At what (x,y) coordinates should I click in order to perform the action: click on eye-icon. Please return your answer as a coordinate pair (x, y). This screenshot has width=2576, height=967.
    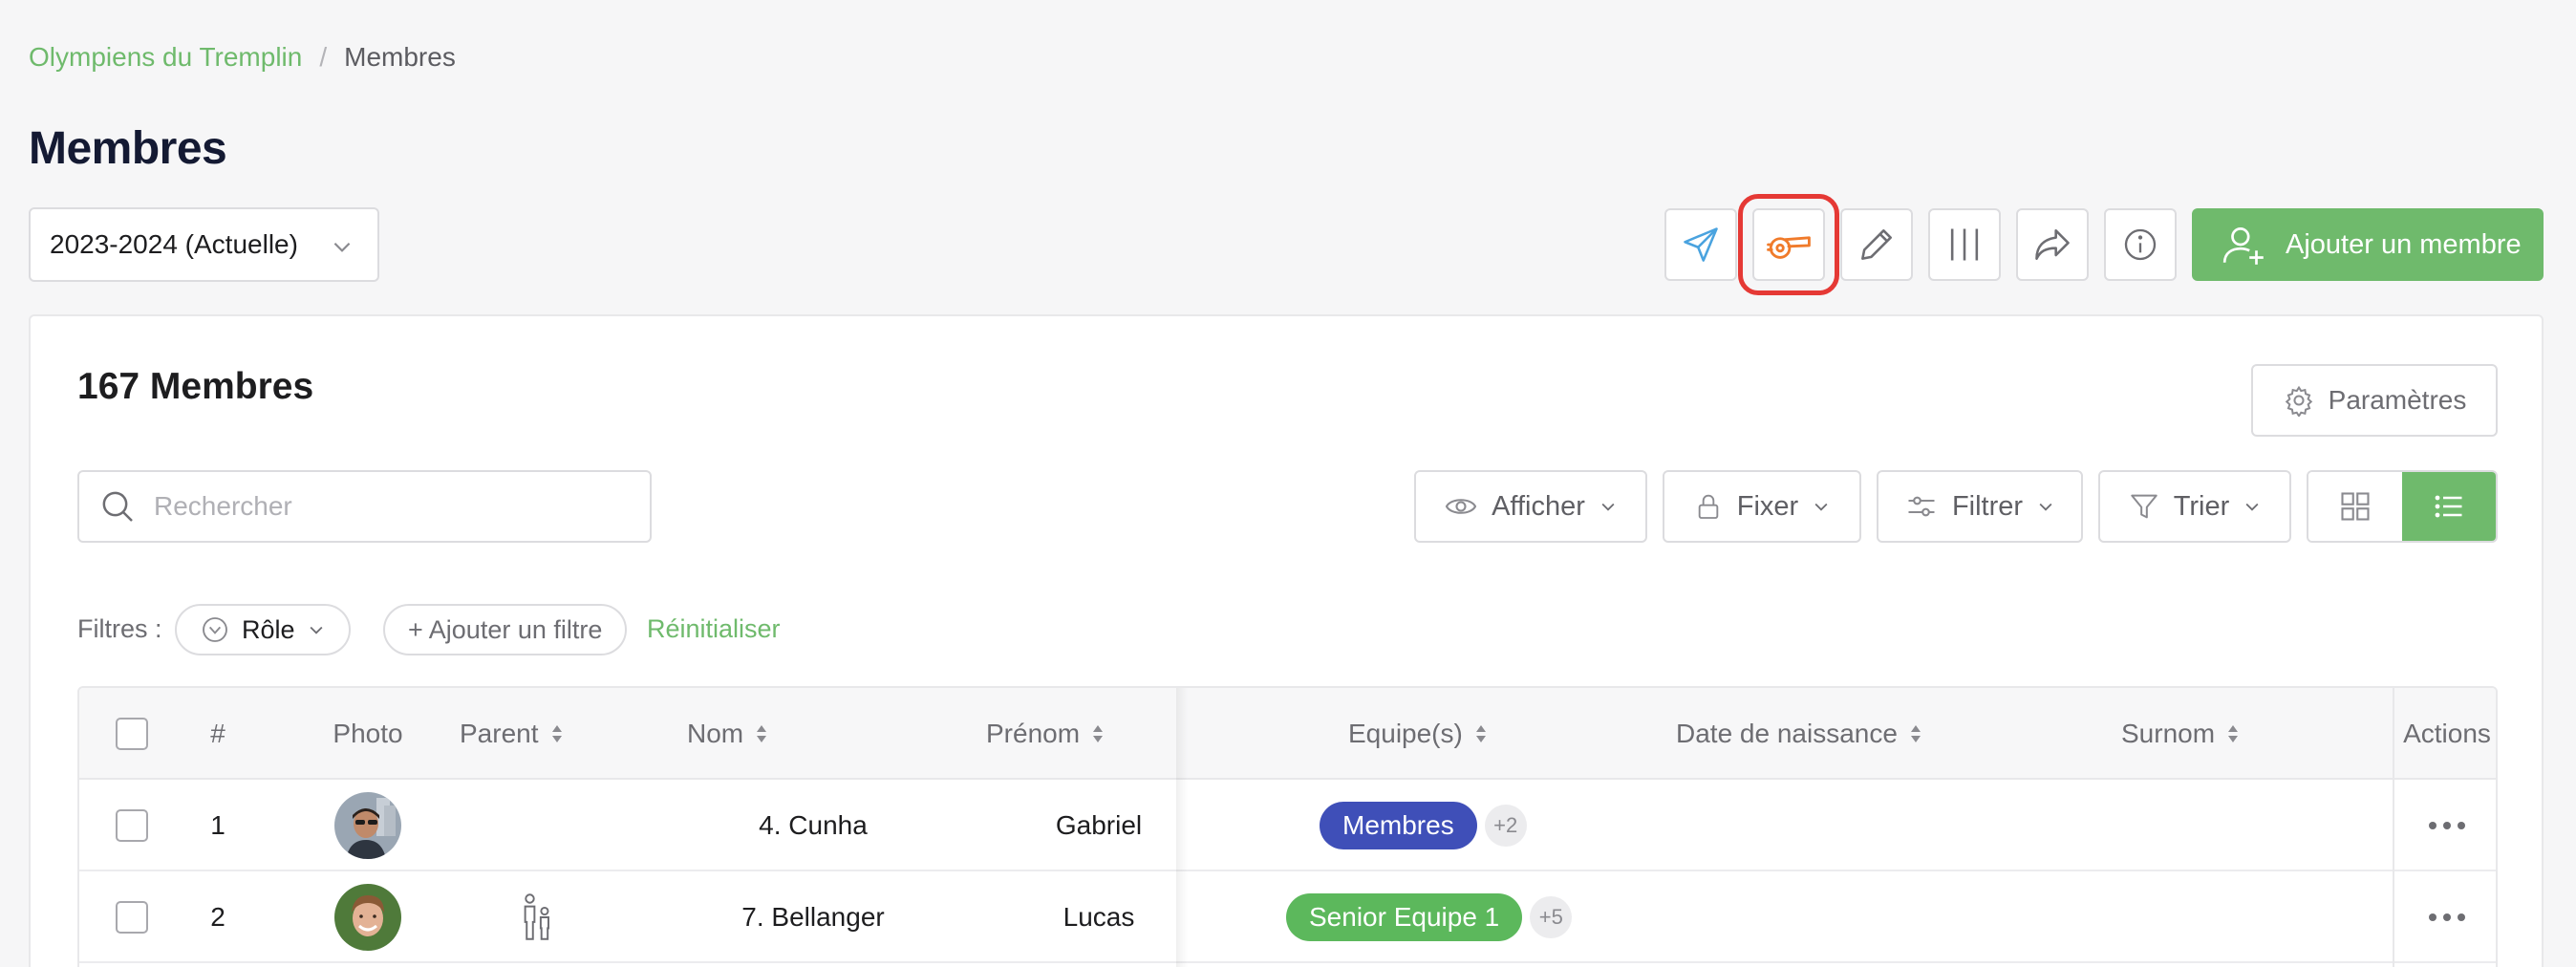
    Looking at the image, I should click on (1461, 507).